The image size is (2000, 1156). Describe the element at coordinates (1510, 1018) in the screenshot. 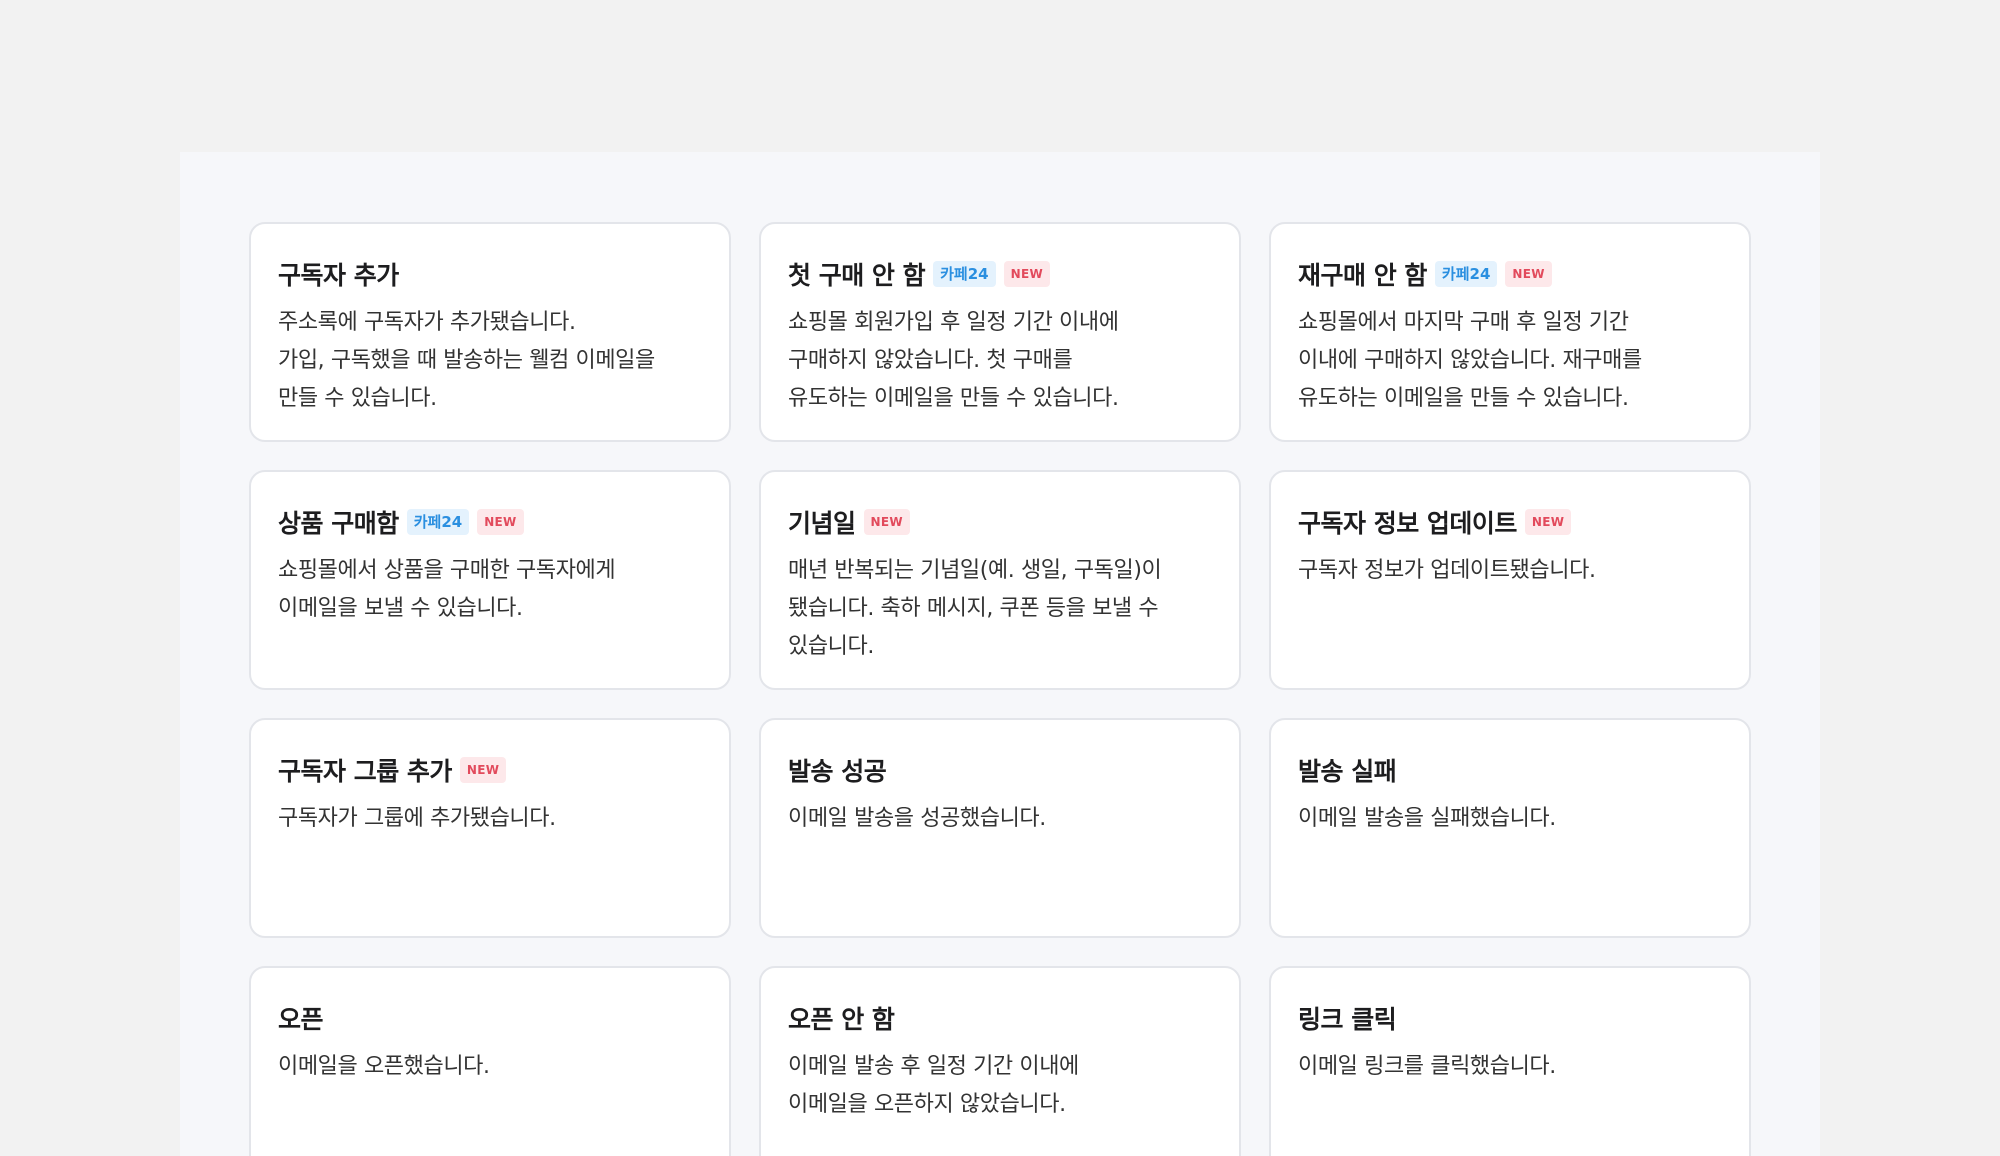

I see `card-header: 링크 클릭` at that location.